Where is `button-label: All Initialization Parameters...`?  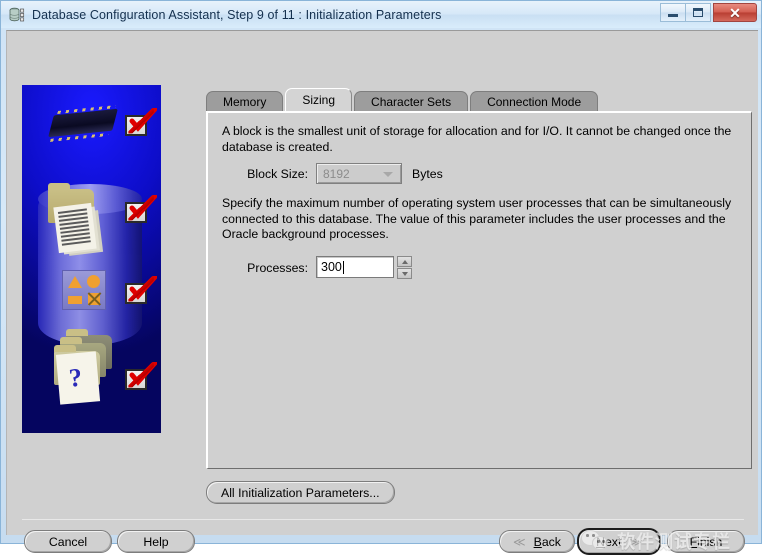 button-label: All Initialization Parameters... is located at coordinates (300, 492).